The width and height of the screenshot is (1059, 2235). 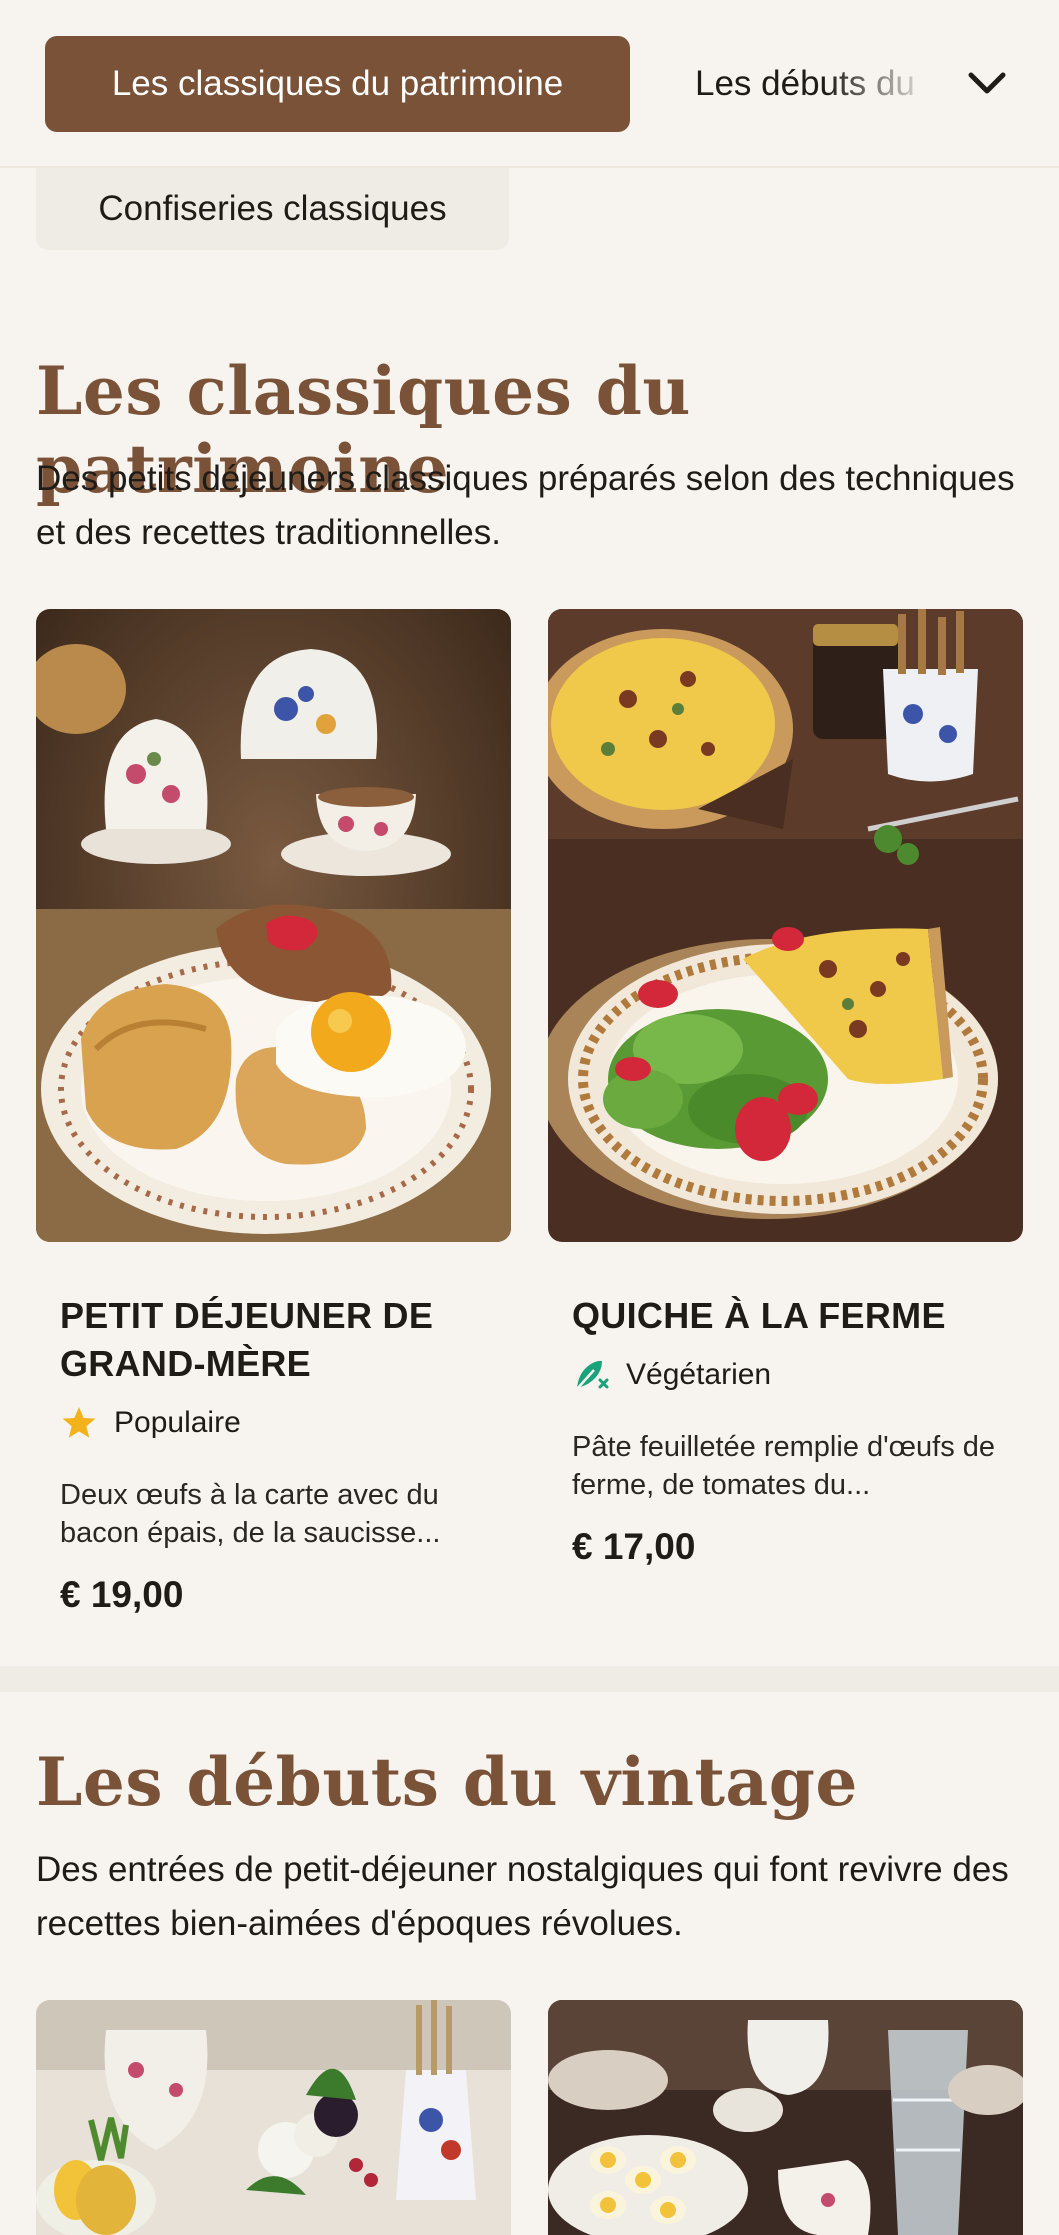 What do you see at coordinates (247, 1339) in the screenshot?
I see `menu-item-name: PETIT DÉJEUNER DE GRAND-MÈRE` at bounding box center [247, 1339].